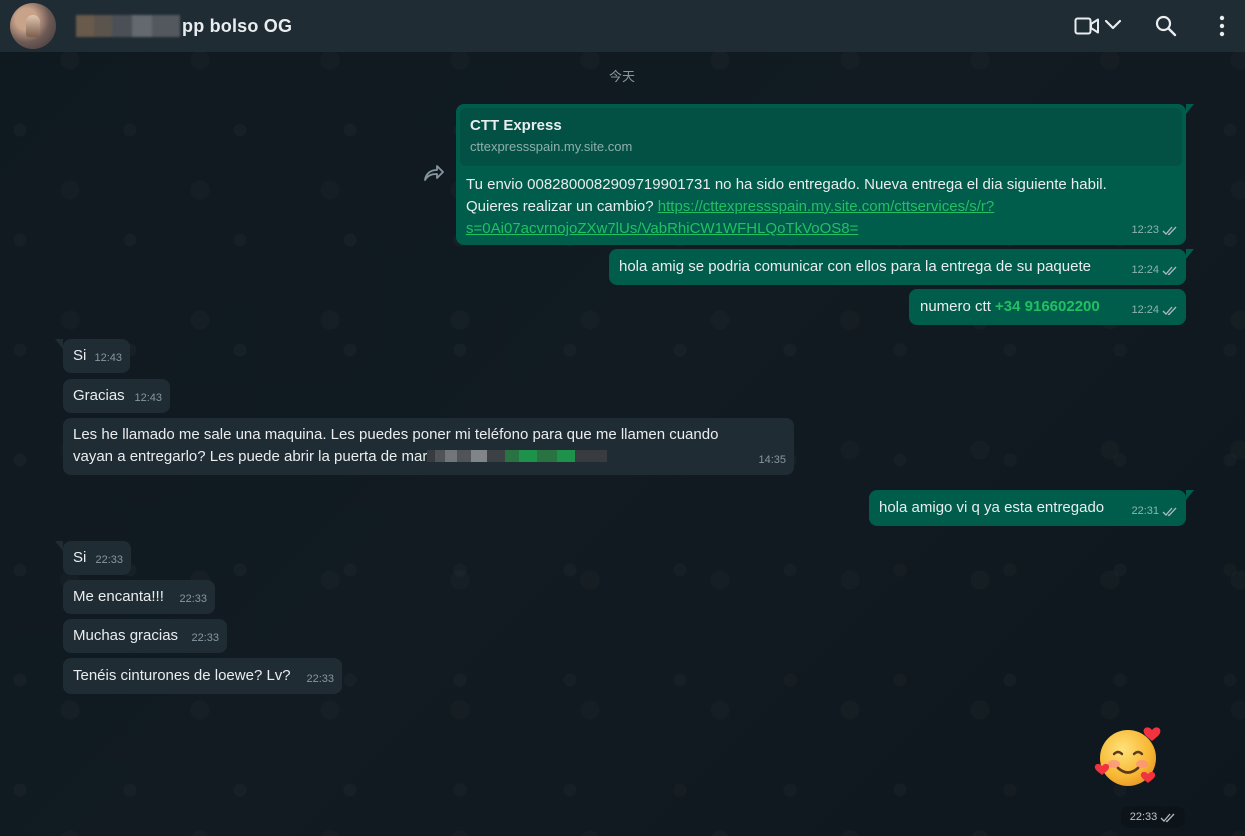 Image resolution: width=1245 pixels, height=836 pixels. What do you see at coordinates (992, 507) in the screenshot?
I see `message-text: hola amigo vi q ya esta entregado` at bounding box center [992, 507].